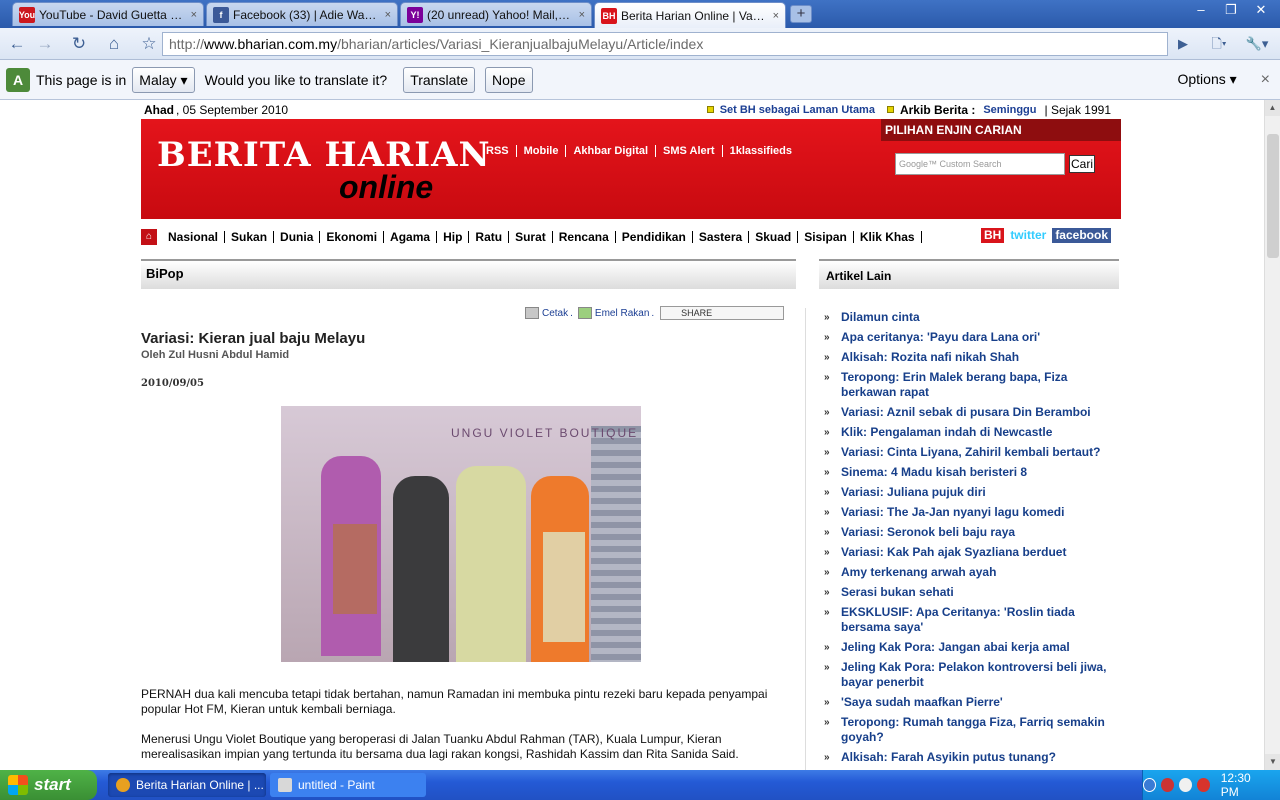  I want to click on nav-item-dunia: Dunia, so click(297, 237).